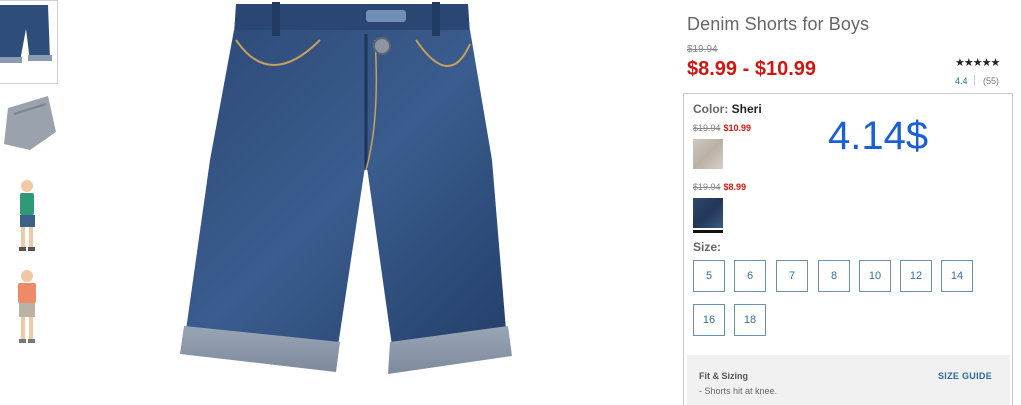 This screenshot has height=405, width=1021. I want to click on selected-swatch-indicator, so click(708, 231).